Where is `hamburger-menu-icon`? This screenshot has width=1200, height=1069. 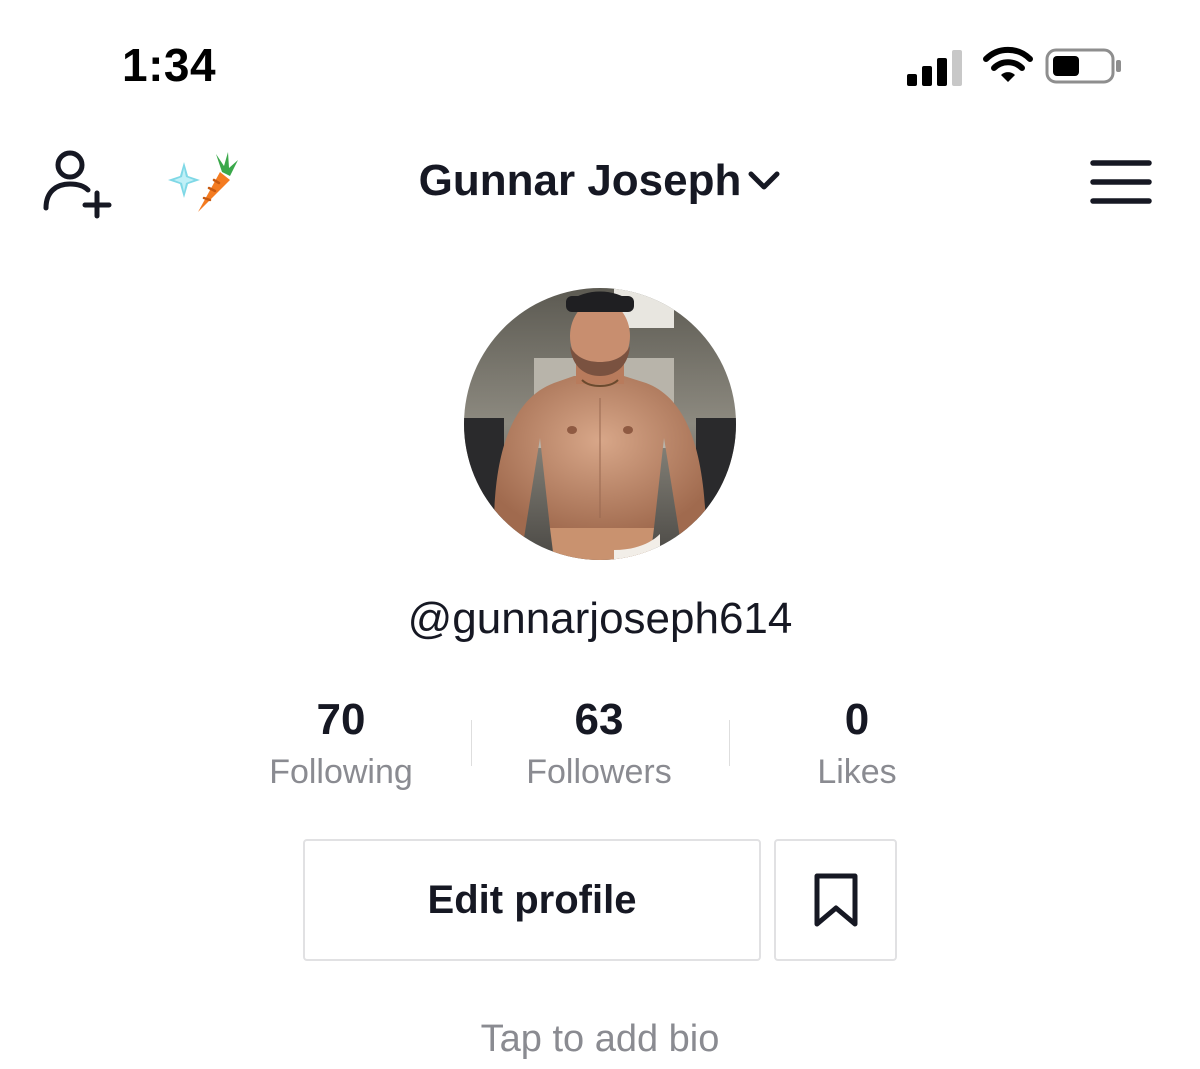 hamburger-menu-icon is located at coordinates (1121, 182).